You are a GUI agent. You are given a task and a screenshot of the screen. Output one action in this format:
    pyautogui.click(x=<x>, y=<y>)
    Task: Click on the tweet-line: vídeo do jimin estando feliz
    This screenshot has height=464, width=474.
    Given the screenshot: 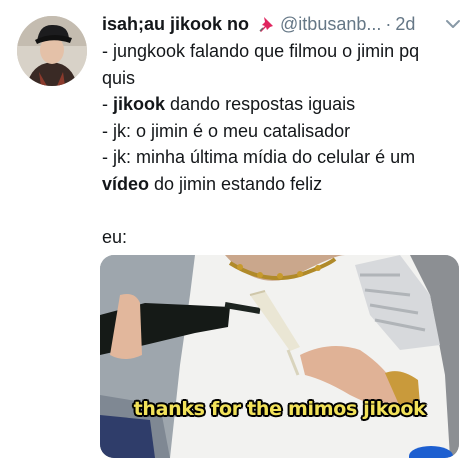 What is the action you would take?
    pyautogui.click(x=282, y=184)
    